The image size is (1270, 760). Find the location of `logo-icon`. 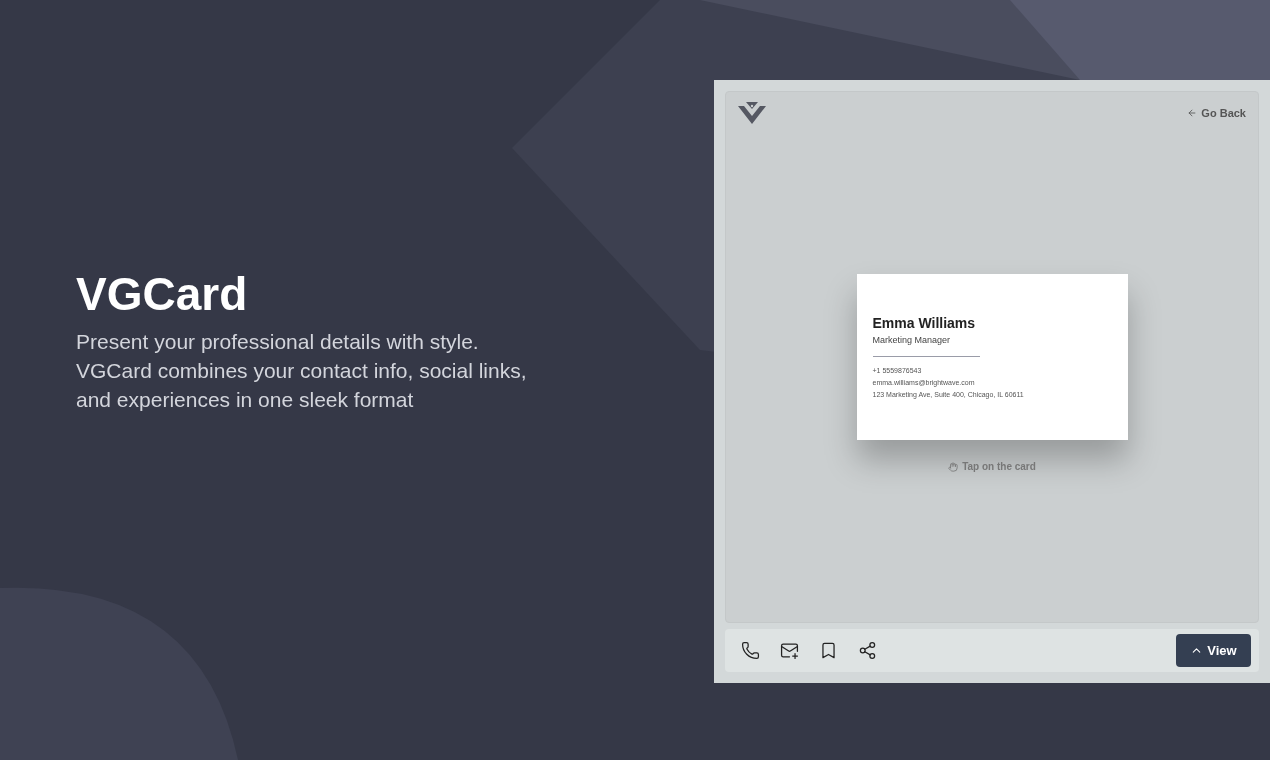

logo-icon is located at coordinates (752, 113).